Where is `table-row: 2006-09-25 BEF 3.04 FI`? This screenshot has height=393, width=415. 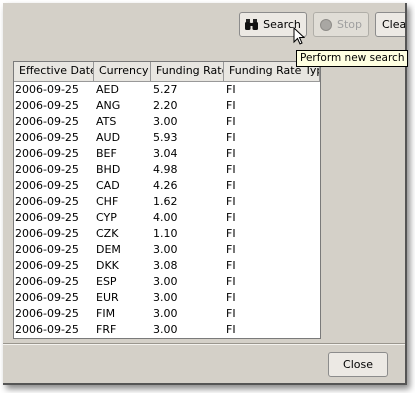
table-row: 2006-09-25 BEF 3.04 FI is located at coordinates (167, 154).